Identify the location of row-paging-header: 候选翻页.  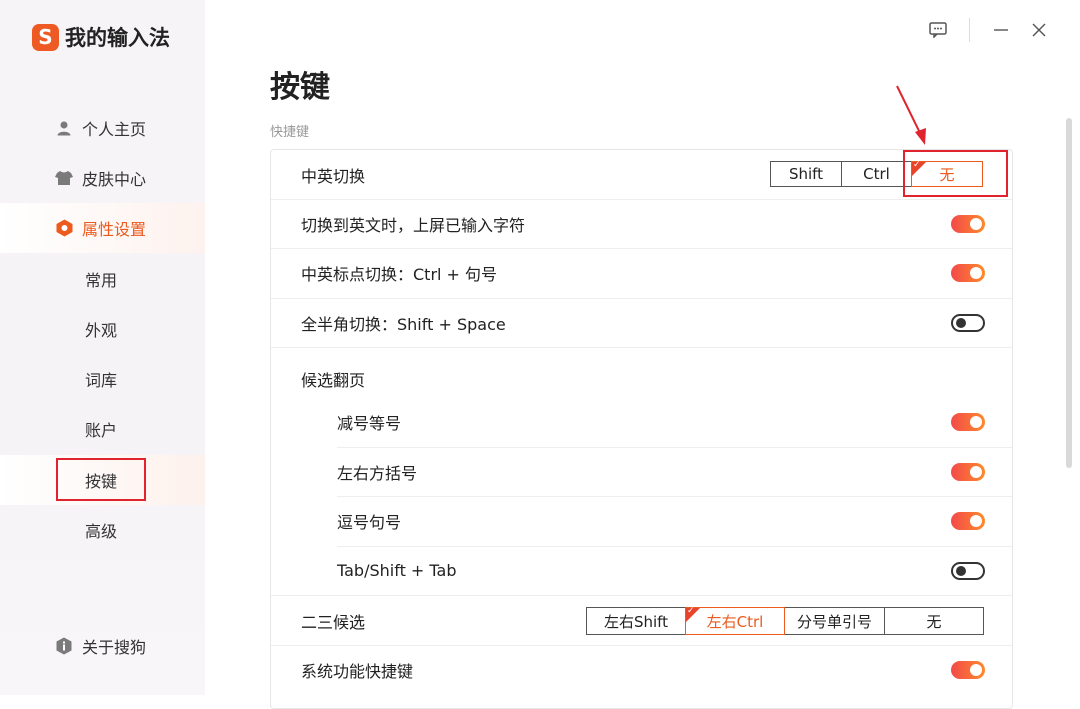
(641, 378).